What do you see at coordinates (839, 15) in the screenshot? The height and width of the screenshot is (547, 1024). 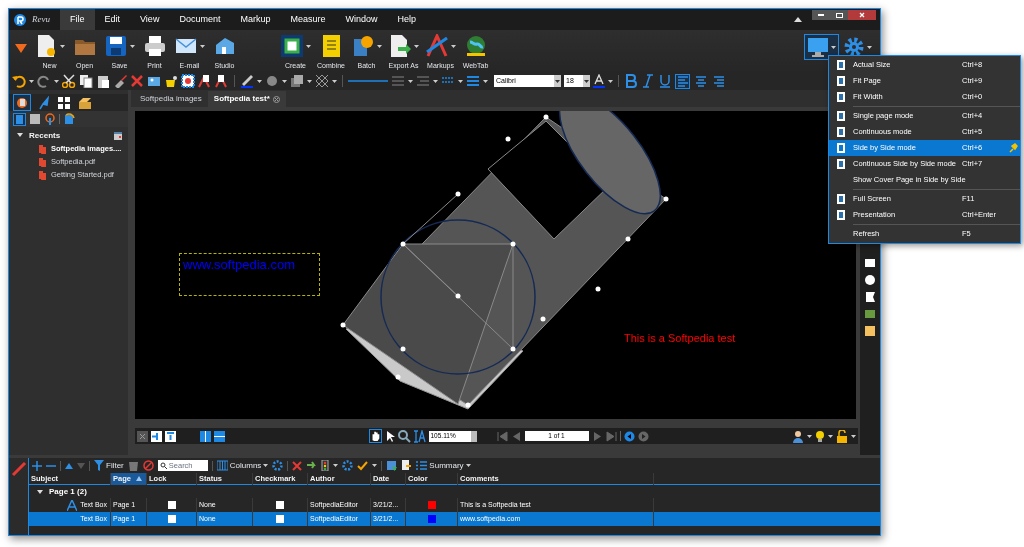 I see `maximize-button` at bounding box center [839, 15].